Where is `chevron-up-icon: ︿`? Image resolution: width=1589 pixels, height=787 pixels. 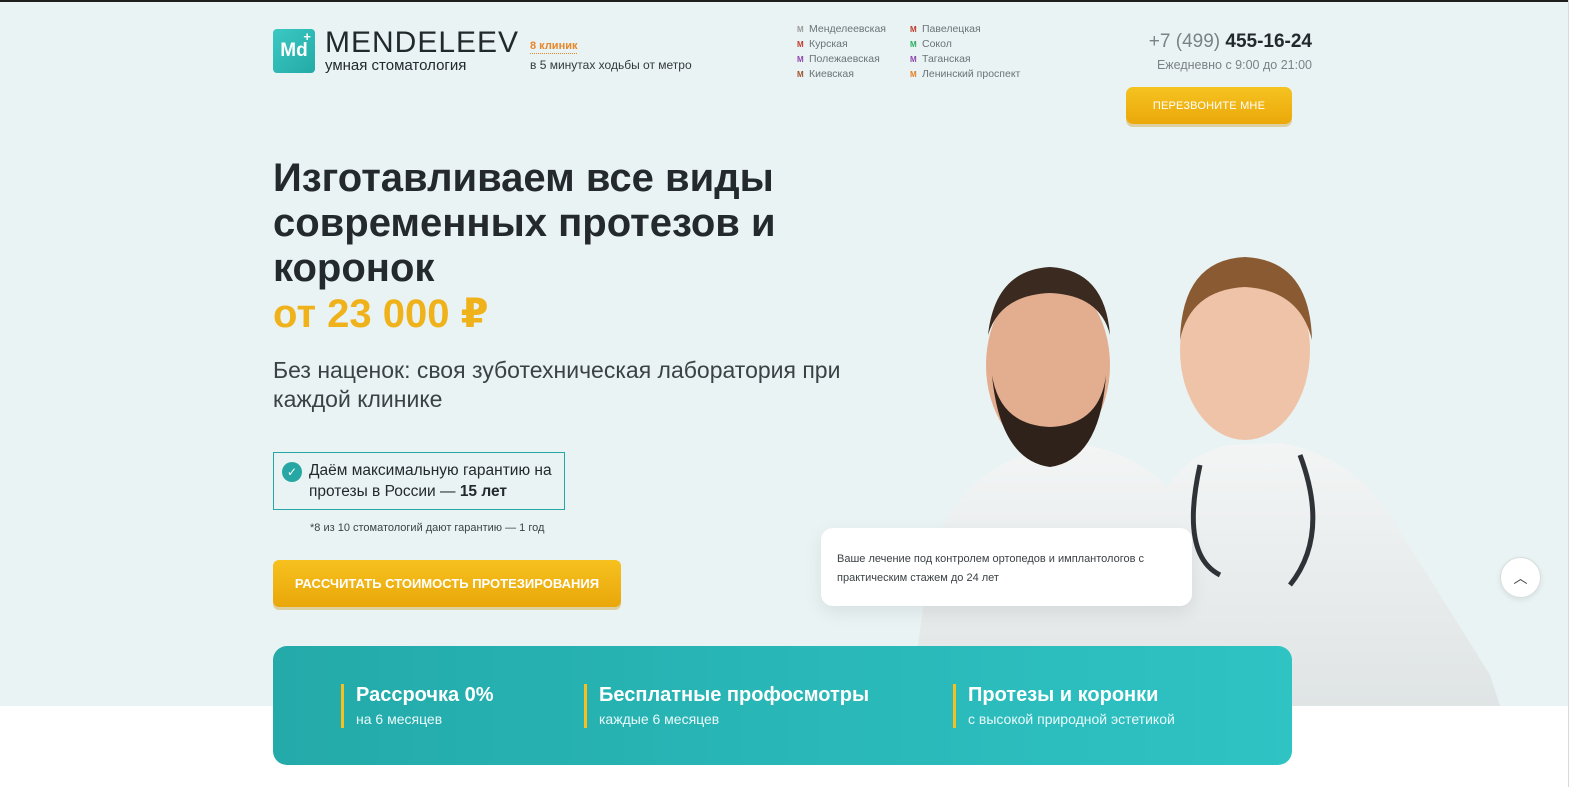 chevron-up-icon: ︿ is located at coordinates (1520, 577).